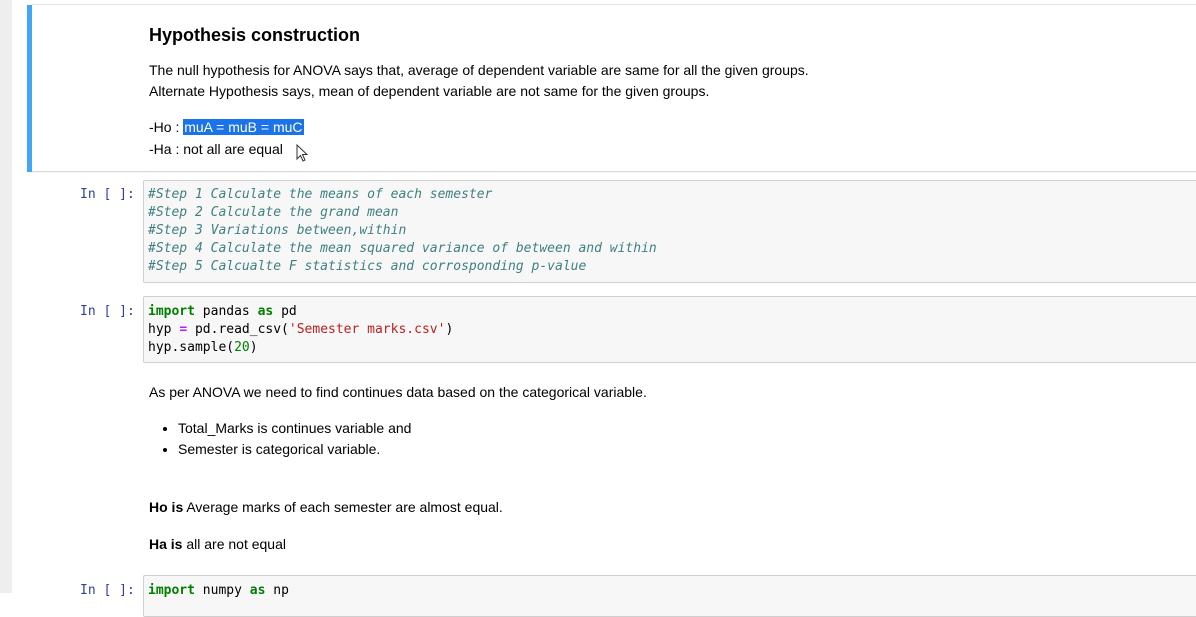  I want to click on operator: =, so click(183, 329).